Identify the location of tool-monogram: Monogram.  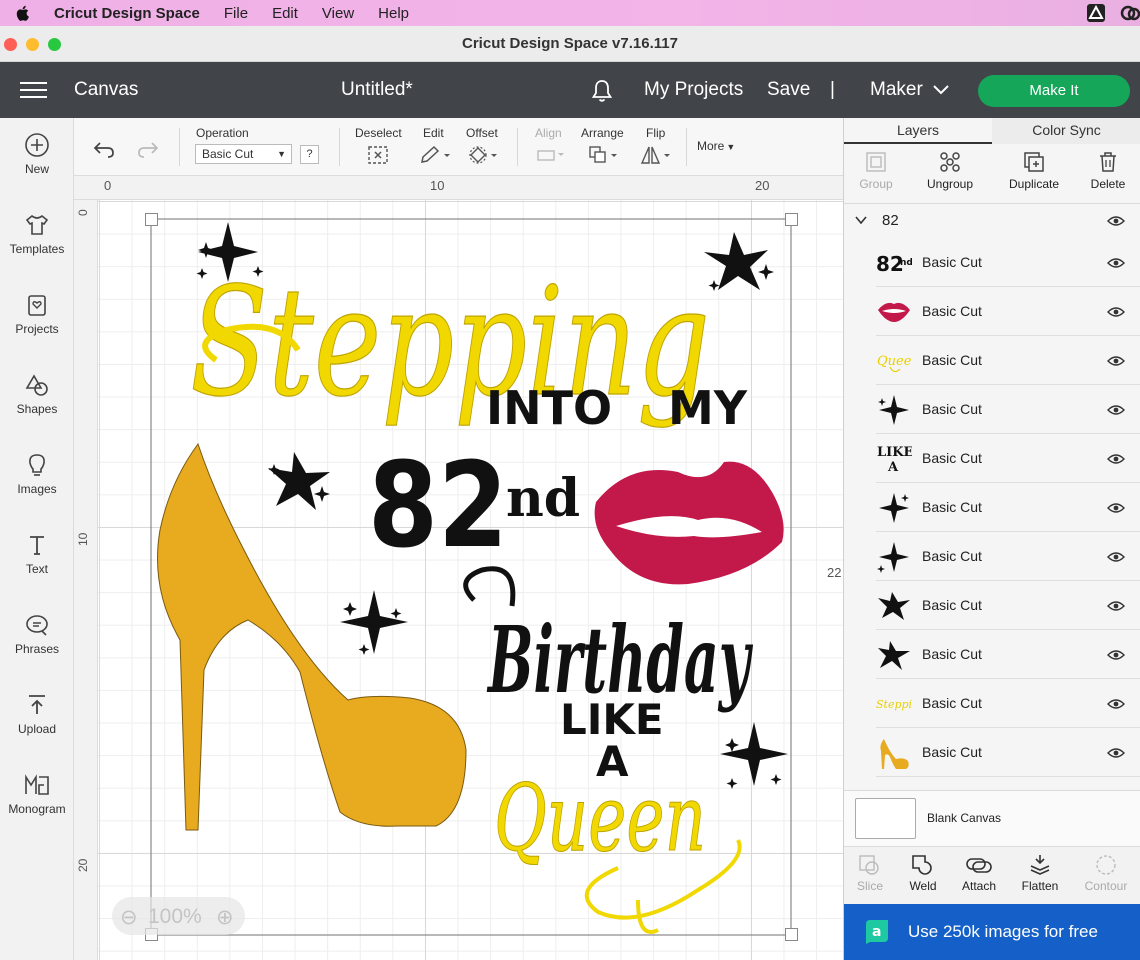
(37, 794).